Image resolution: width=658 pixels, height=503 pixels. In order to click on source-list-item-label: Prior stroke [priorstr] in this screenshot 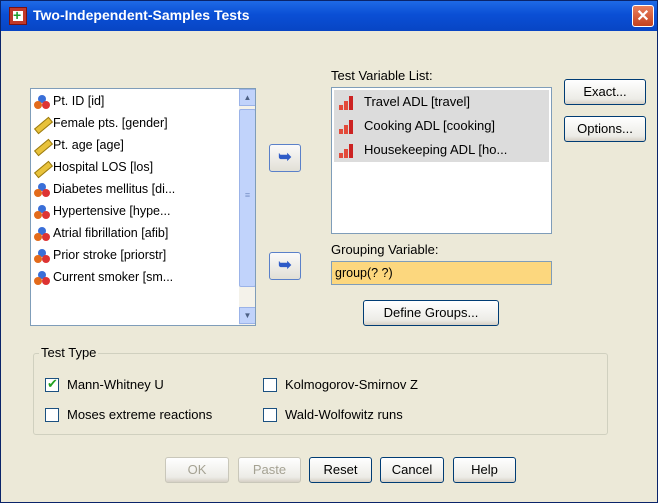, I will do `click(110, 255)`.